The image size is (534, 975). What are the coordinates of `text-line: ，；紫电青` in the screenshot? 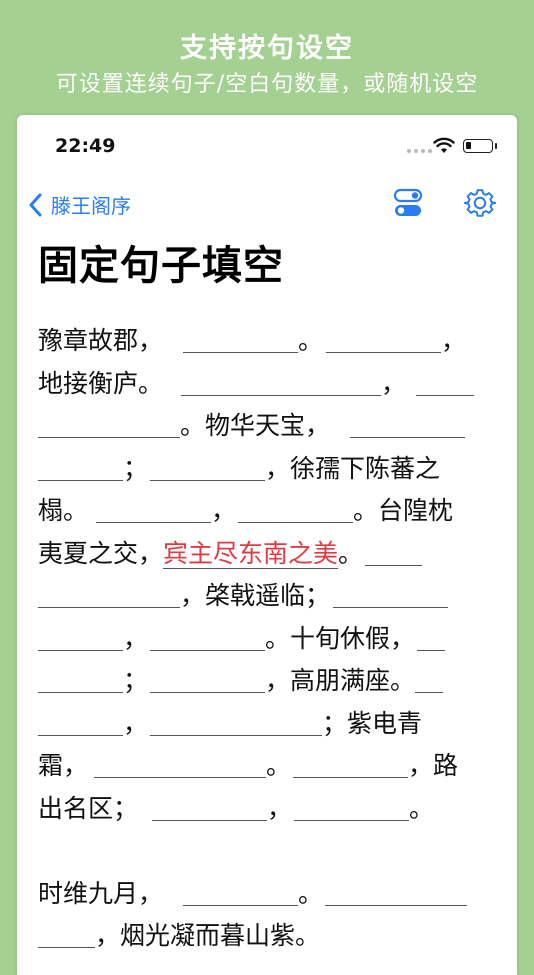 It's located at (258, 724).